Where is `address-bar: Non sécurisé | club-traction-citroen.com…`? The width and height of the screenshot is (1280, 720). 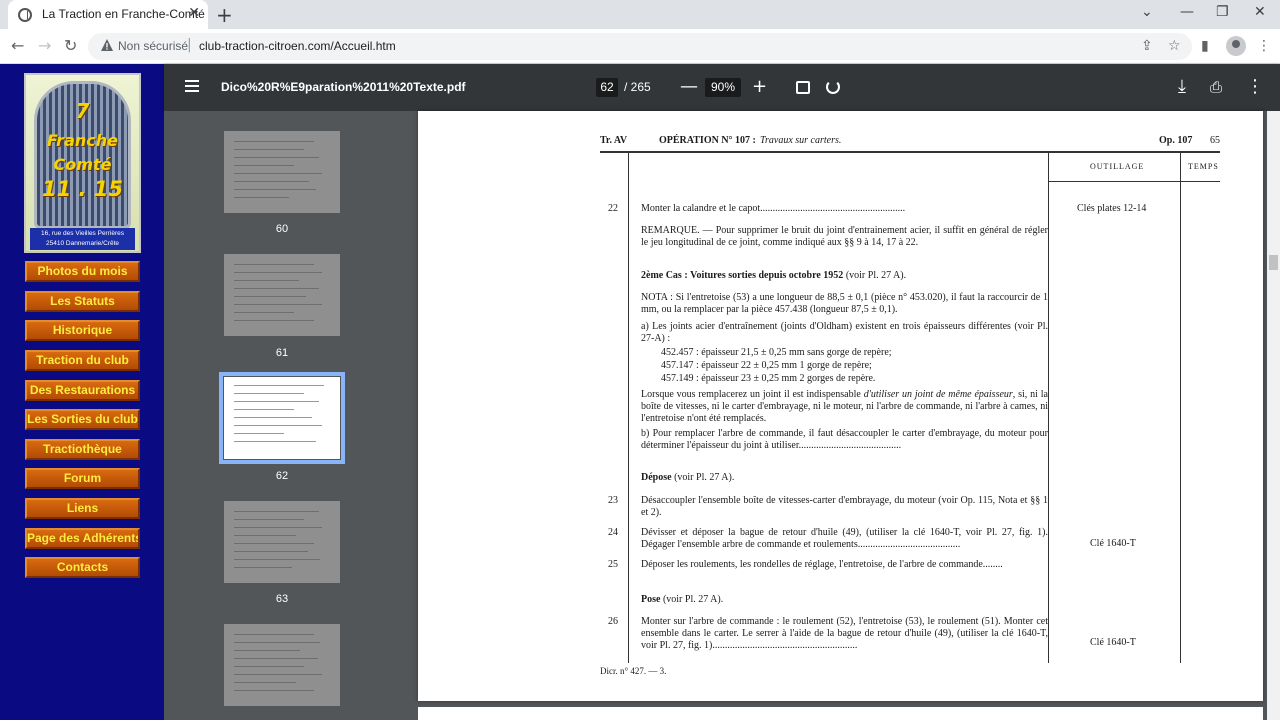
address-bar: Non sécurisé | club-traction-citroen.com… is located at coordinates (640, 46).